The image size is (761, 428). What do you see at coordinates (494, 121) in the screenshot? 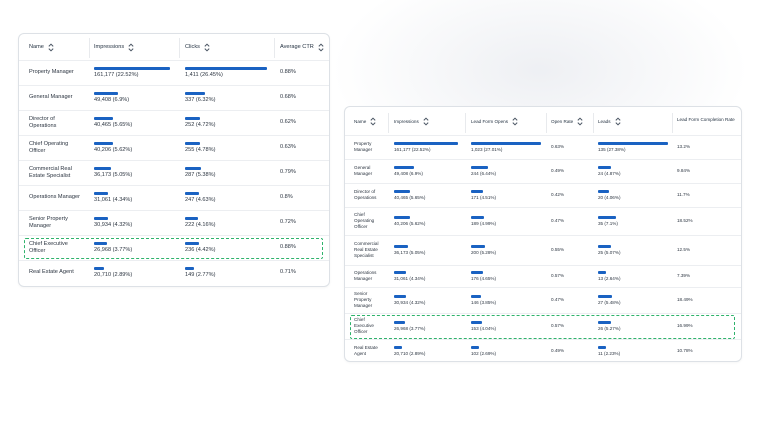
I see `column-header-opens: Lead Form Opens` at bounding box center [494, 121].